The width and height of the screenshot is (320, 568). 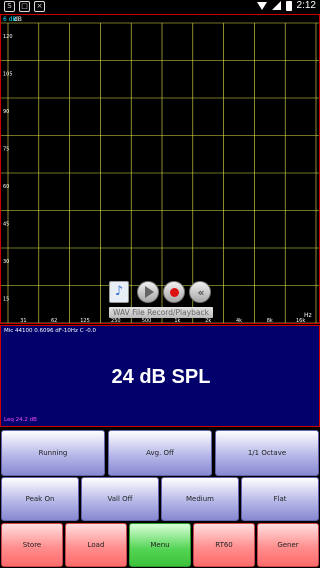 What do you see at coordinates (160, 545) in the screenshot?
I see `menu-button: Menu` at bounding box center [160, 545].